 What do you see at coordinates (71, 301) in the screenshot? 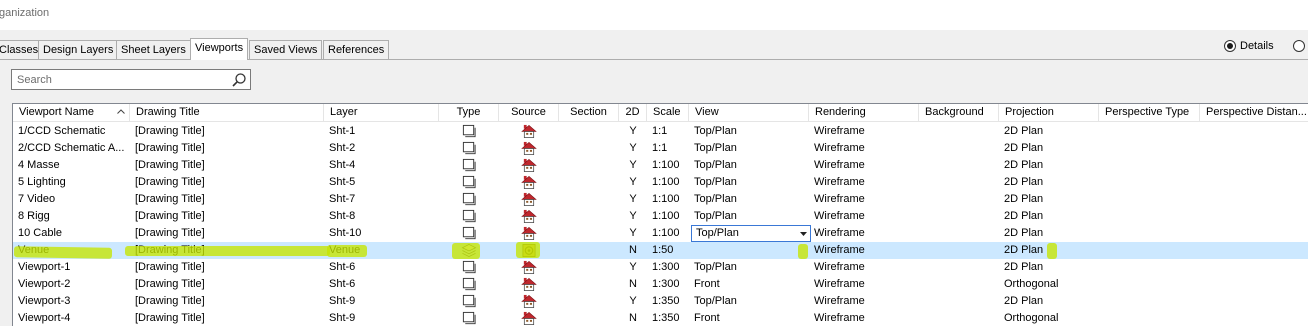
I see `cell-name: Viewport-3` at bounding box center [71, 301].